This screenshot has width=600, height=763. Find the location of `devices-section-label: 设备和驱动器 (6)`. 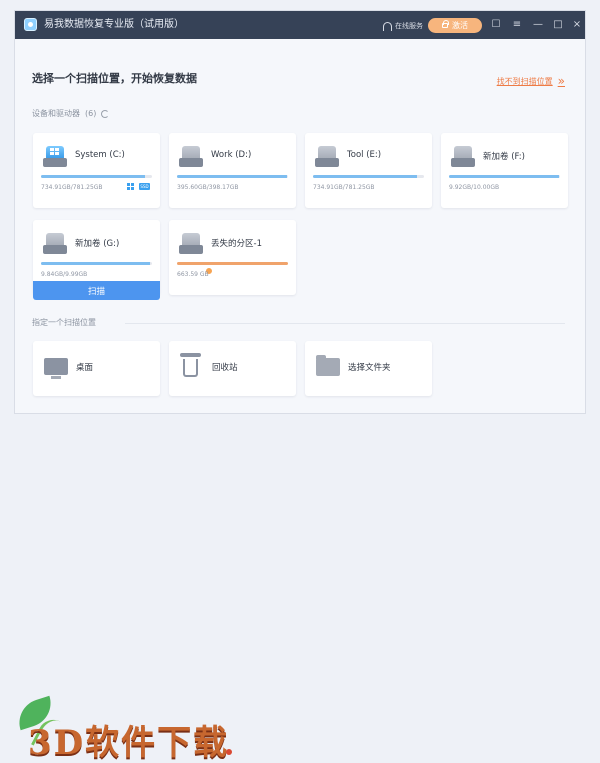

devices-section-label: 设备和驱动器 (6) is located at coordinates (71, 113).